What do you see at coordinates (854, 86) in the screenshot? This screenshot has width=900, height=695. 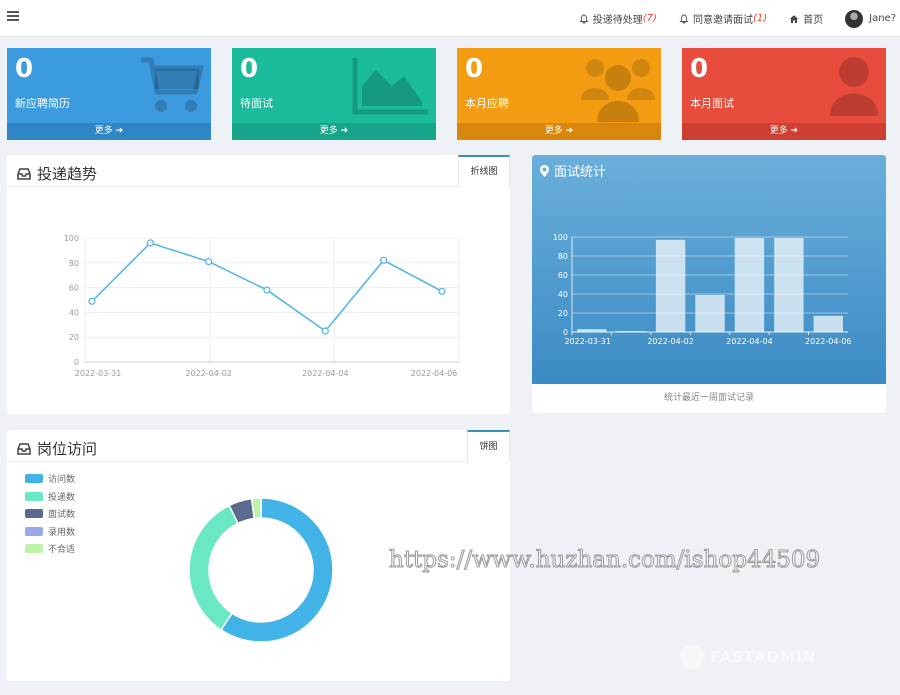 I see `user-icon` at bounding box center [854, 86].